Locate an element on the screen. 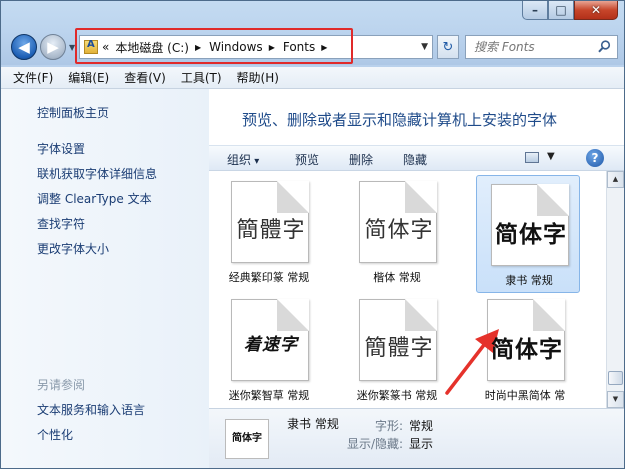 The height and width of the screenshot is (469, 625). breadcrumb-windows: Windows is located at coordinates (236, 47).